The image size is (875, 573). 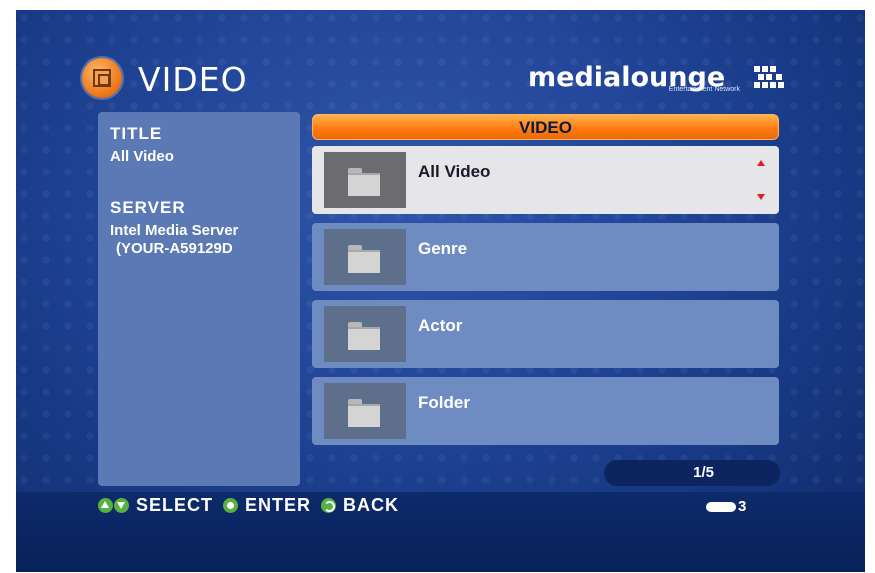 What do you see at coordinates (136, 133) in the screenshot?
I see `title-label: TITLE` at bounding box center [136, 133].